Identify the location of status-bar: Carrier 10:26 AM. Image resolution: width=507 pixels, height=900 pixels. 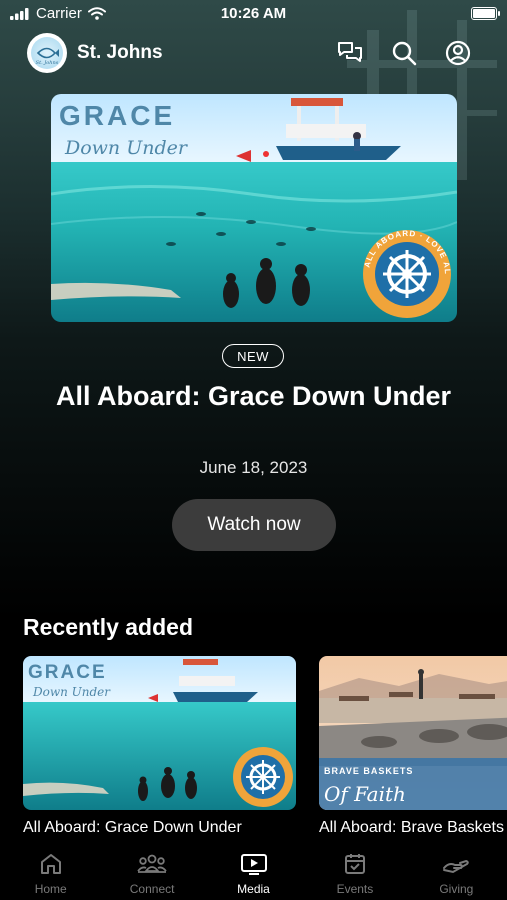
(253, 15).